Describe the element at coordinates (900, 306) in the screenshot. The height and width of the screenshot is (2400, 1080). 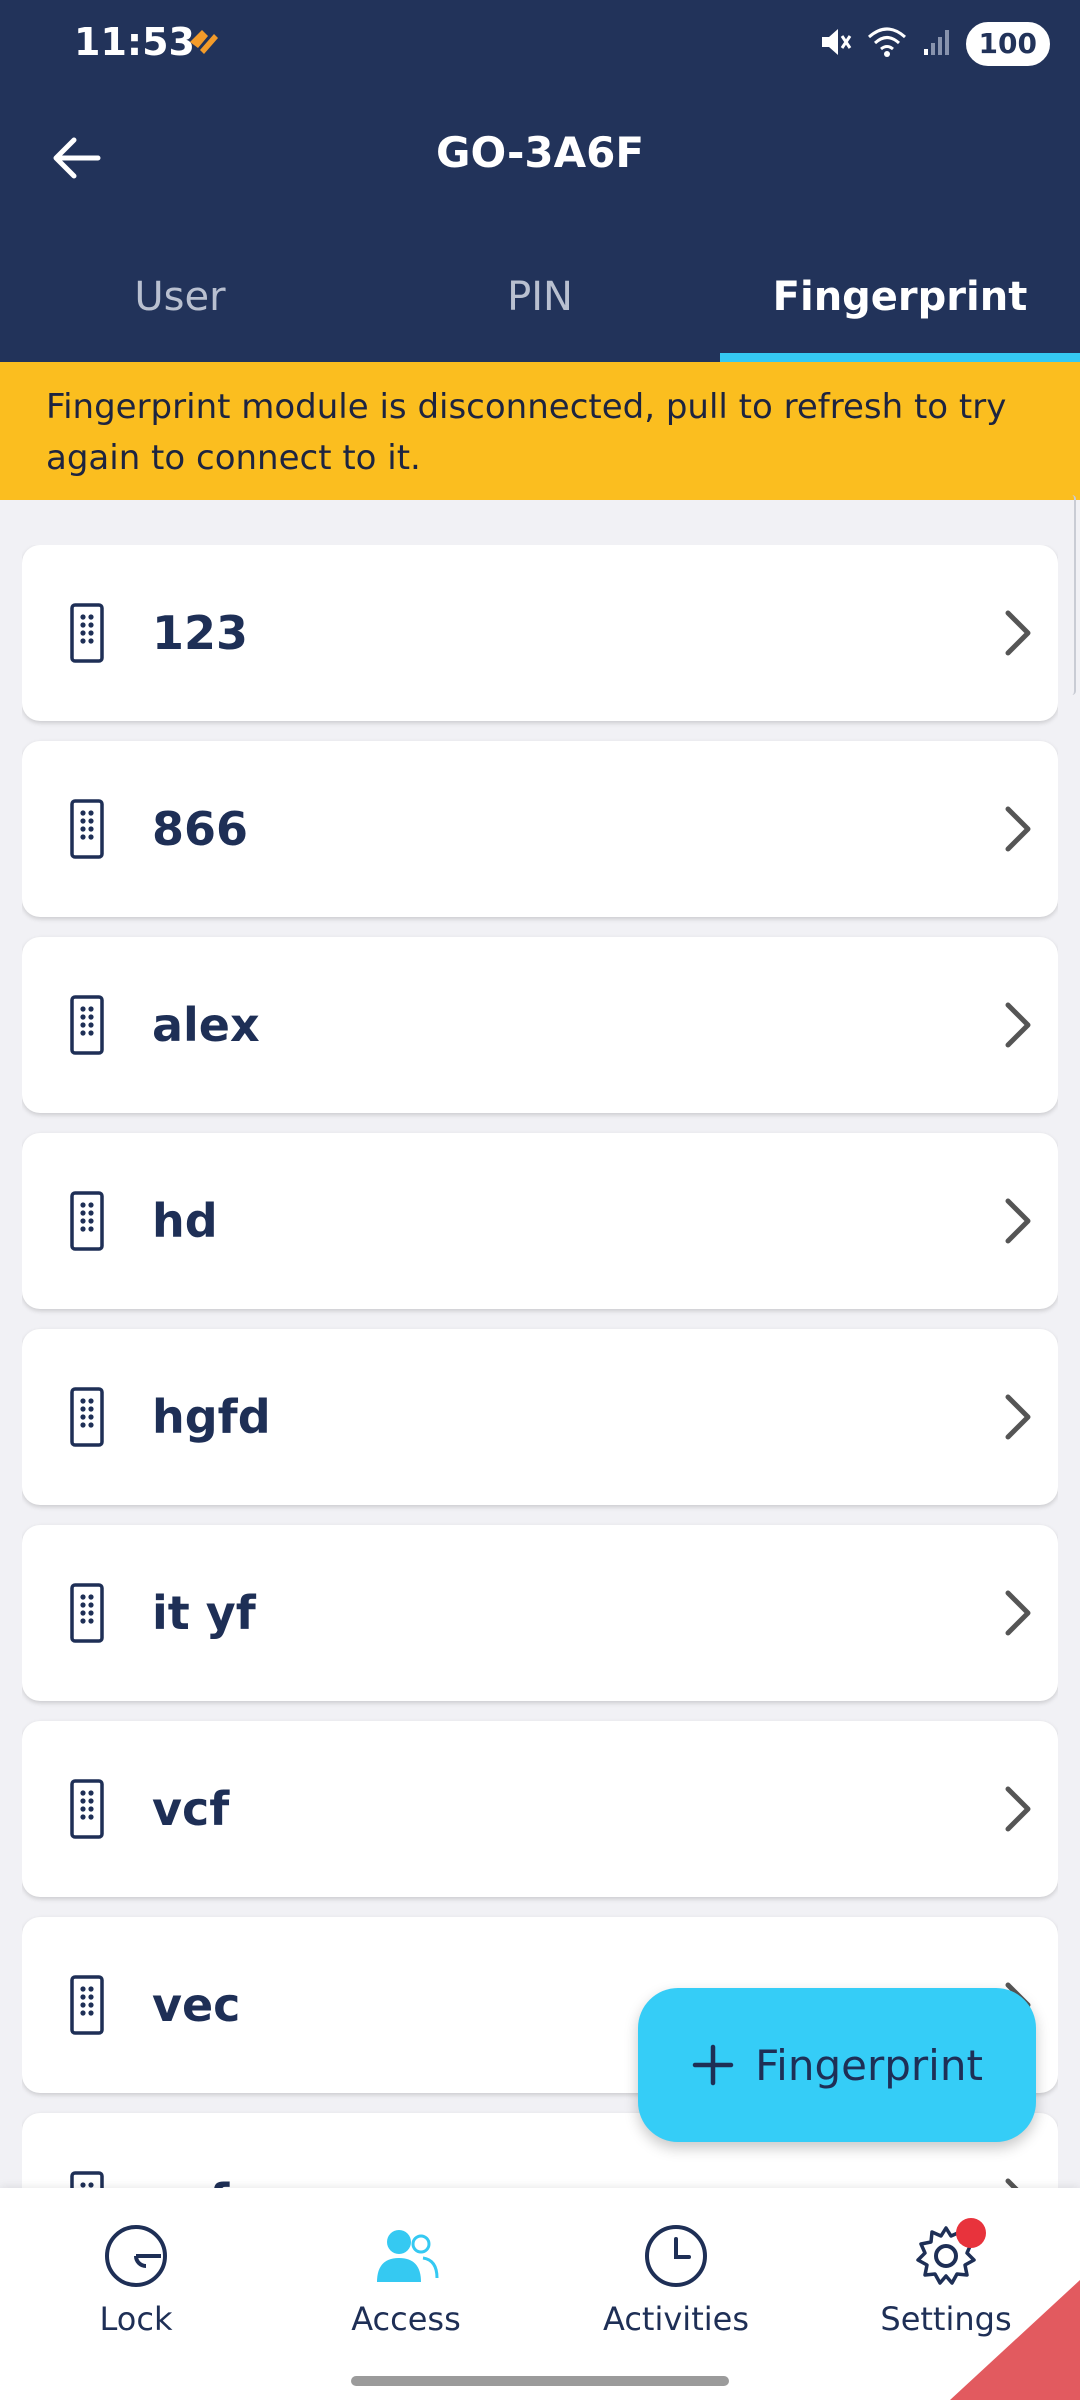
I see `tab-fingerprint: Fingerprint` at that location.